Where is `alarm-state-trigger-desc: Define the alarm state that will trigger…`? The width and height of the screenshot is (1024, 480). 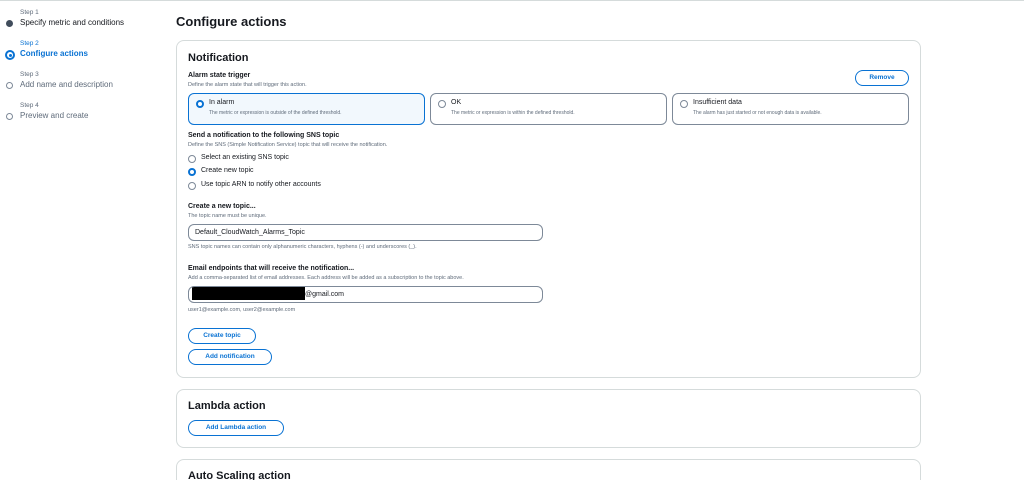 alarm-state-trigger-desc: Define the alarm state that will trigger… is located at coordinates (247, 85).